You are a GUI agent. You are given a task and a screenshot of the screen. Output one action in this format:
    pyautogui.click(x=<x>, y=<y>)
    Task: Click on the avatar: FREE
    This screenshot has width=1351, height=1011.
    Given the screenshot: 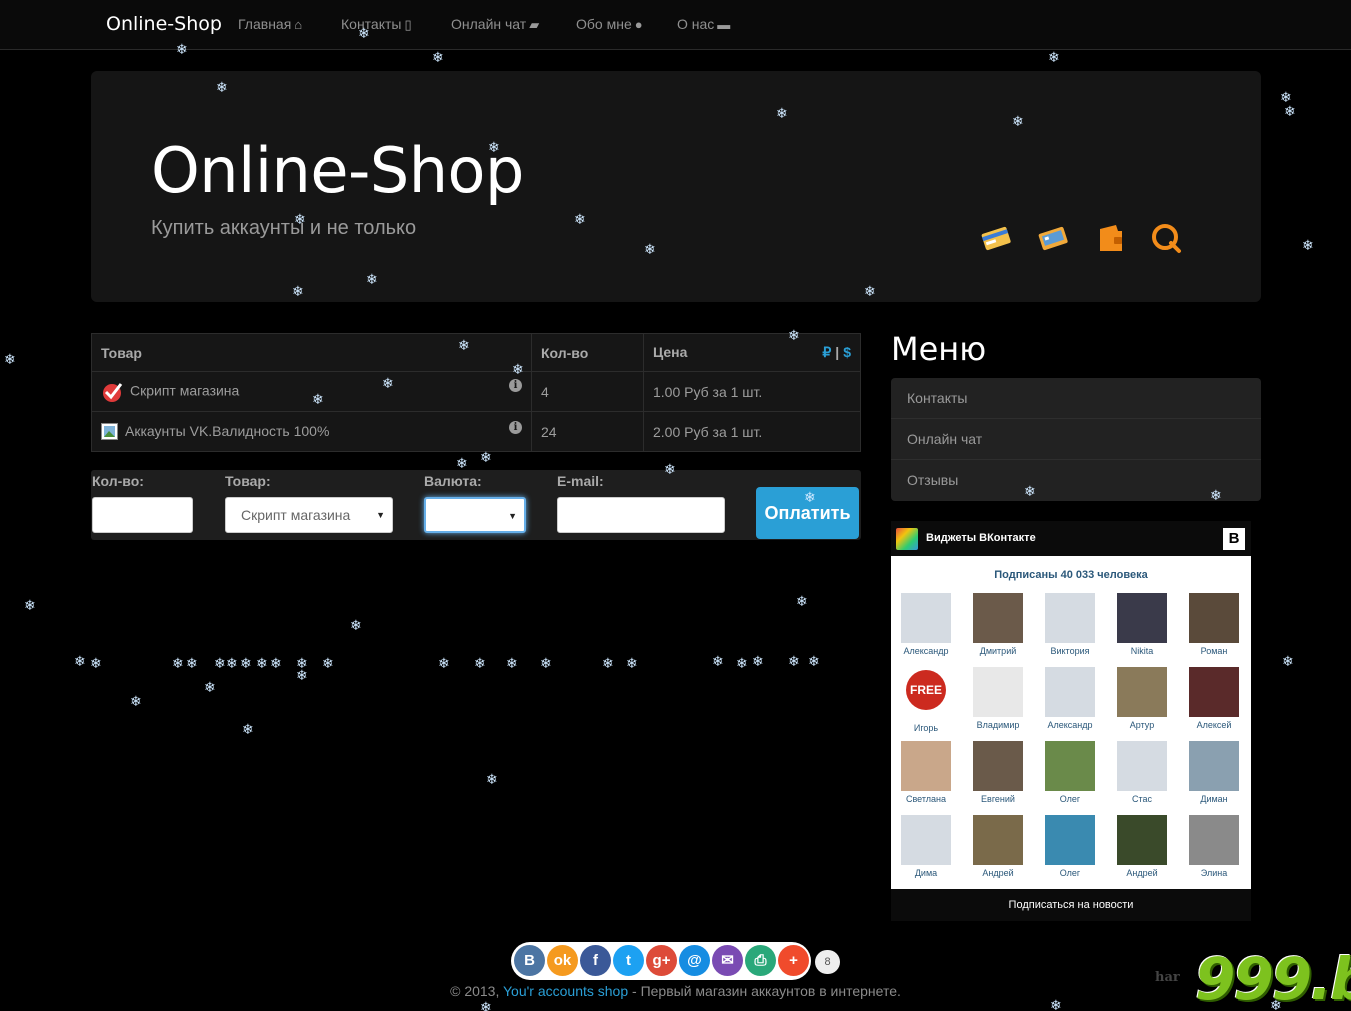 What is the action you would take?
    pyautogui.click(x=926, y=695)
    